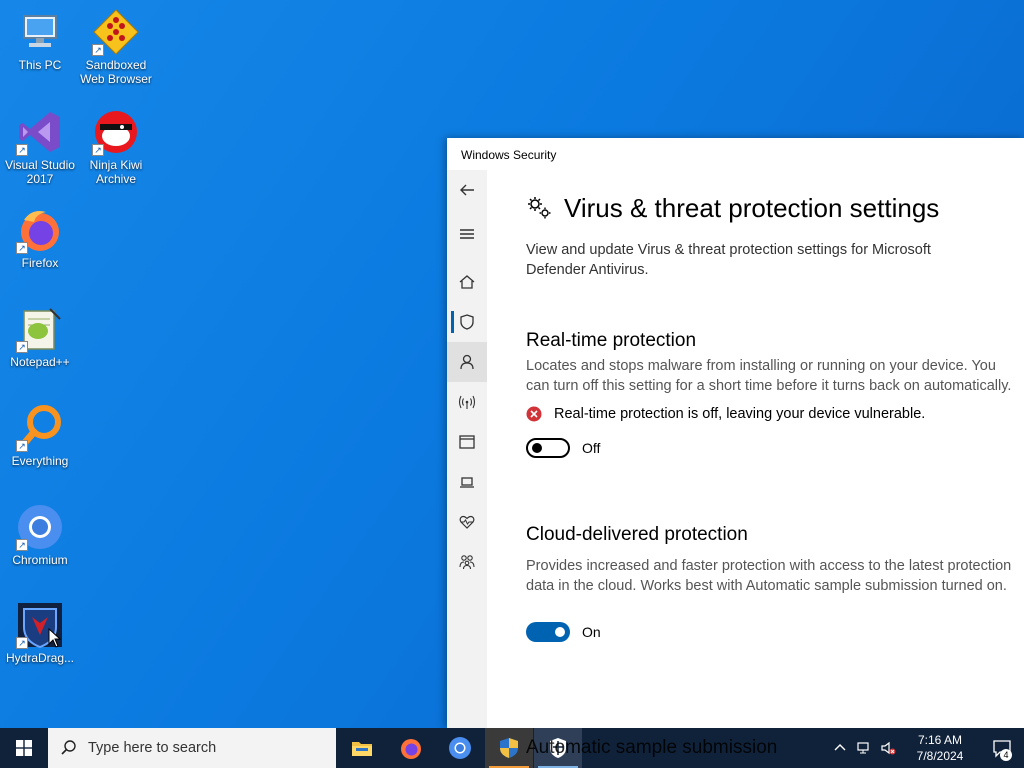  I want to click on nav-virus-protection, so click(467, 322).